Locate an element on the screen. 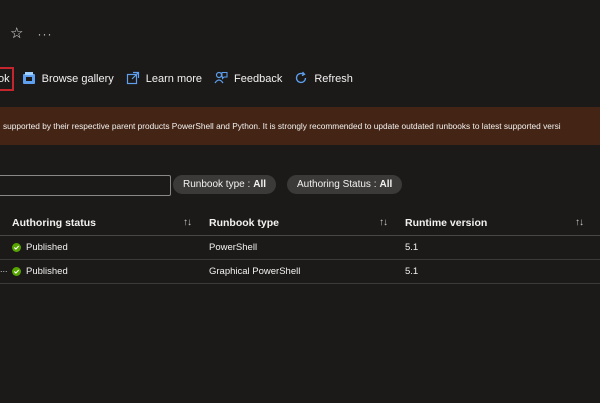  star-icon: ☆ is located at coordinates (16, 33).